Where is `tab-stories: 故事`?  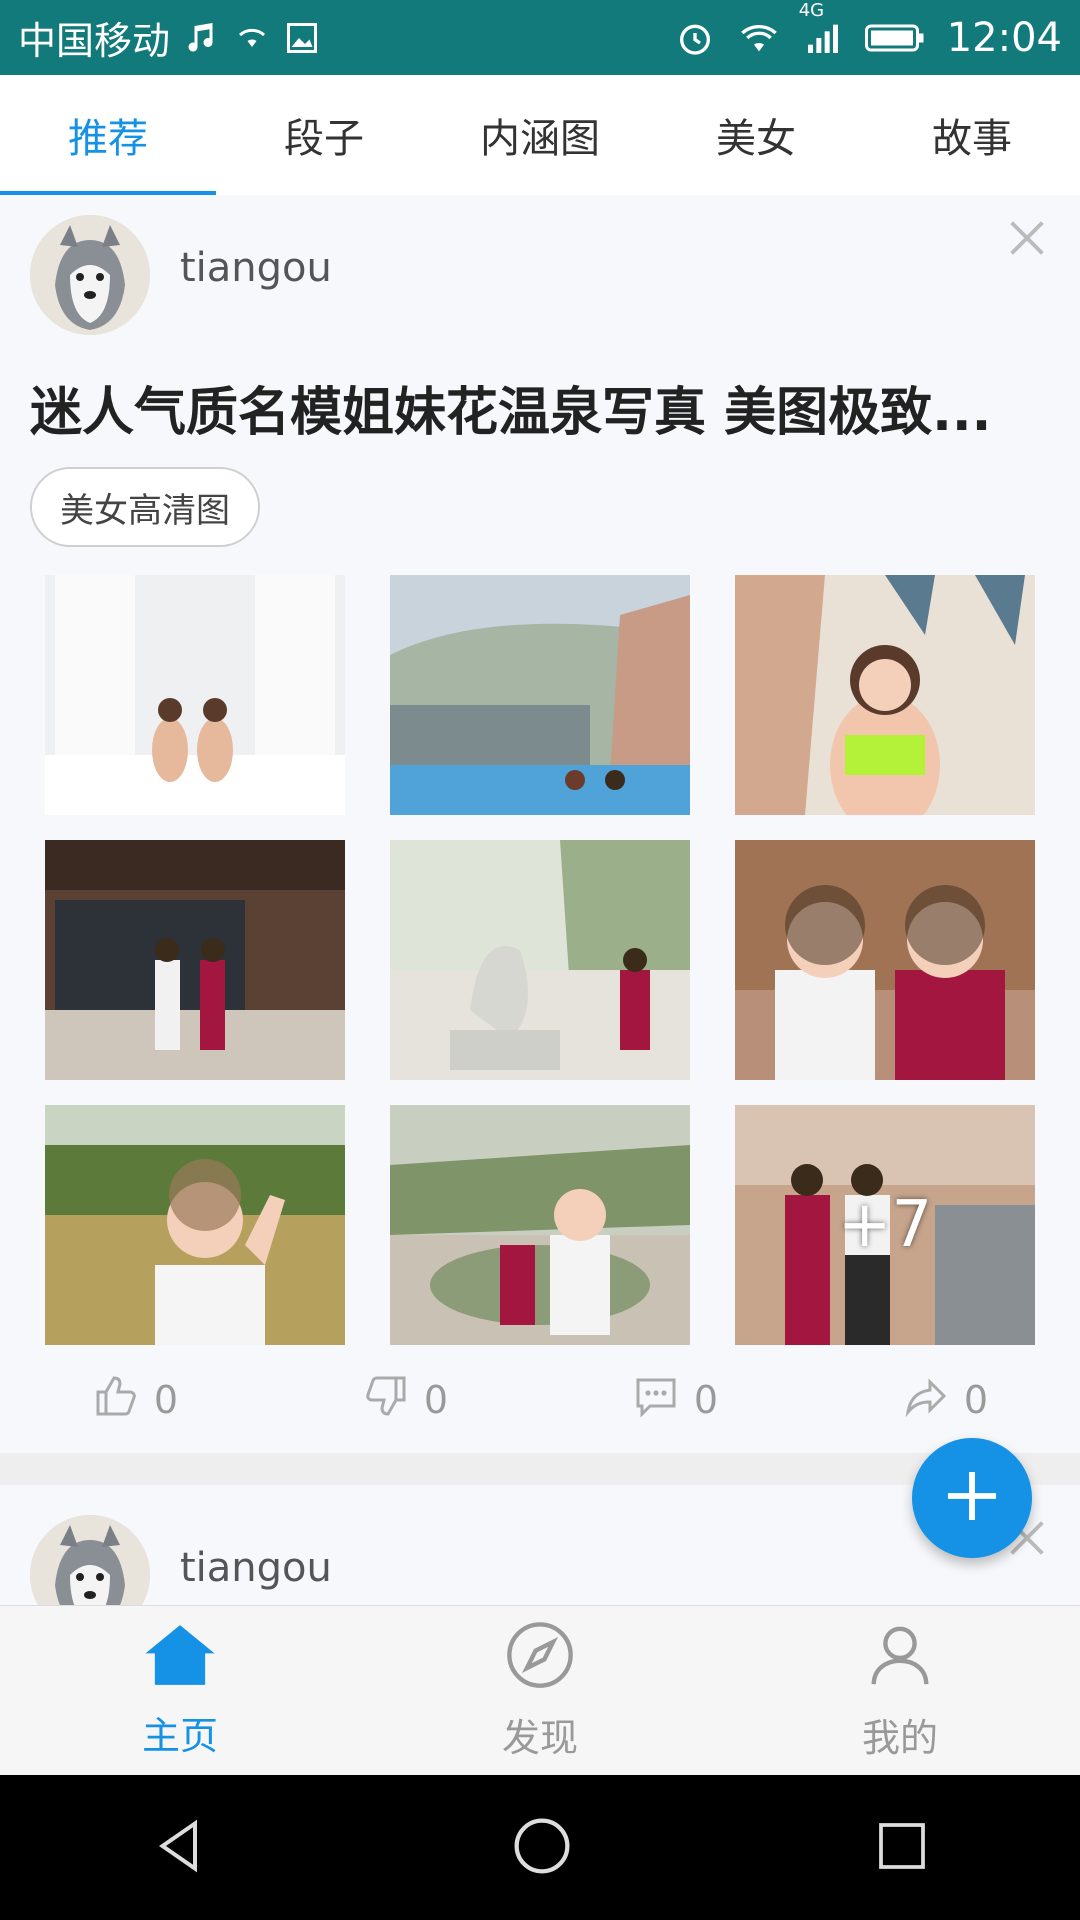
tab-stories: 故事 is located at coordinates (972, 135).